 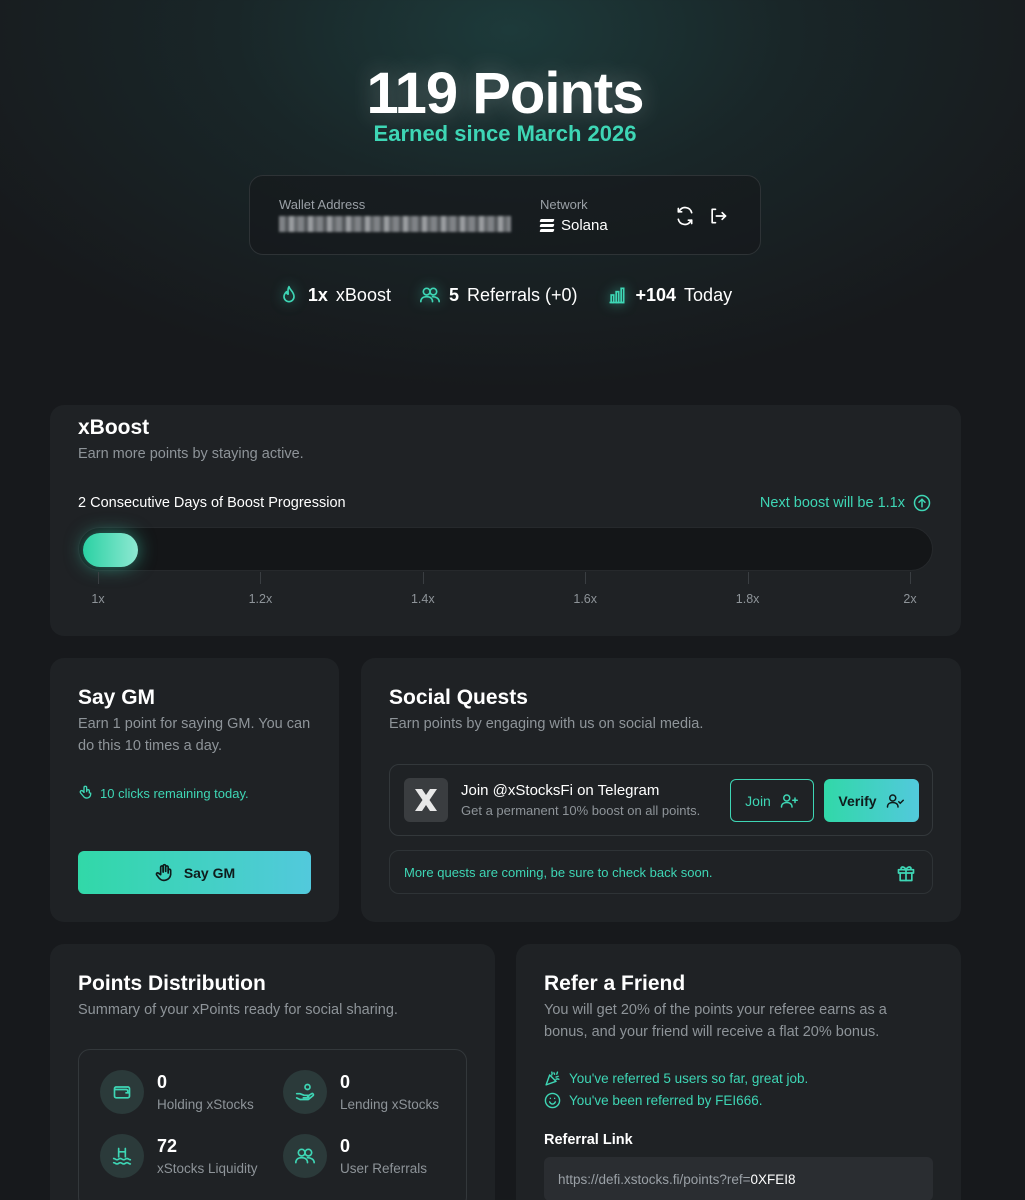 I want to click on referral-link-code: 0XFEI8, so click(x=773, y=1179).